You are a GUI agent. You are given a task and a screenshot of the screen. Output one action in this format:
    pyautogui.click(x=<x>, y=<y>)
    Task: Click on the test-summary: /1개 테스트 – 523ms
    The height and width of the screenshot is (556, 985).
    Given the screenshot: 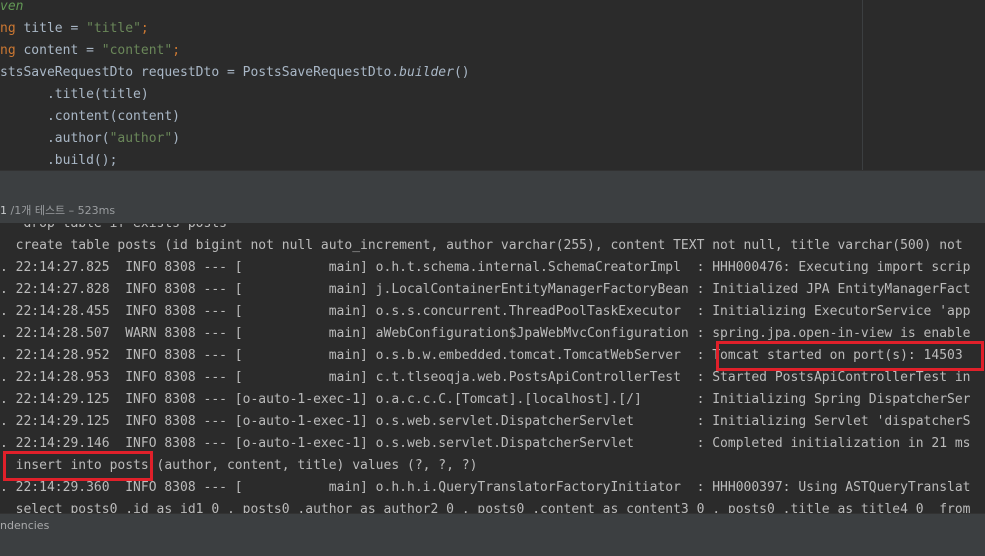 What is the action you would take?
    pyautogui.click(x=61, y=210)
    